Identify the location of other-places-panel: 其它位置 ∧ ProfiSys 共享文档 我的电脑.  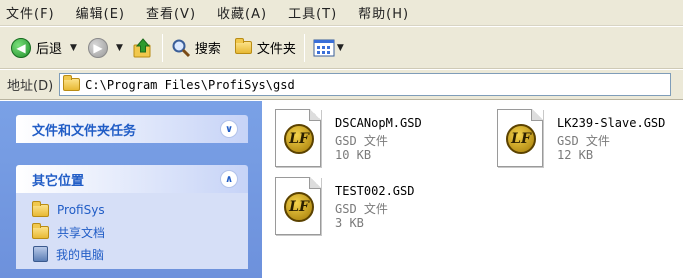
(132, 217).